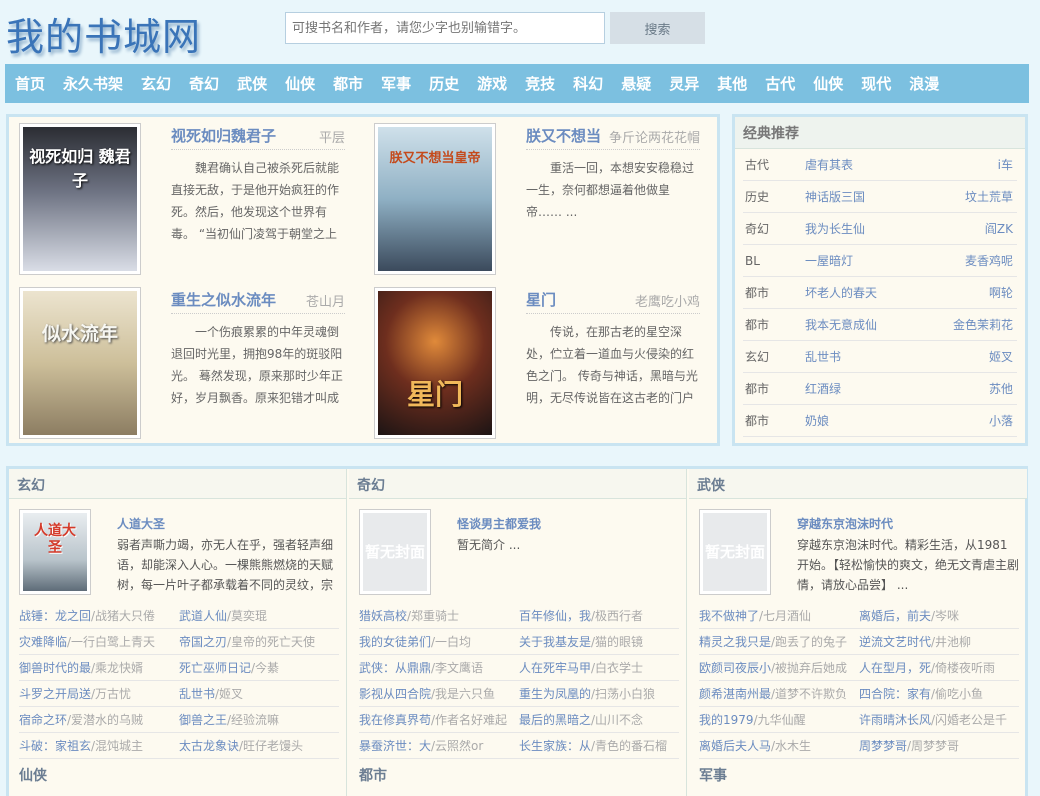 This screenshot has height=796, width=1040. What do you see at coordinates (197, 694) in the screenshot?
I see `book-link: 乱世书` at bounding box center [197, 694].